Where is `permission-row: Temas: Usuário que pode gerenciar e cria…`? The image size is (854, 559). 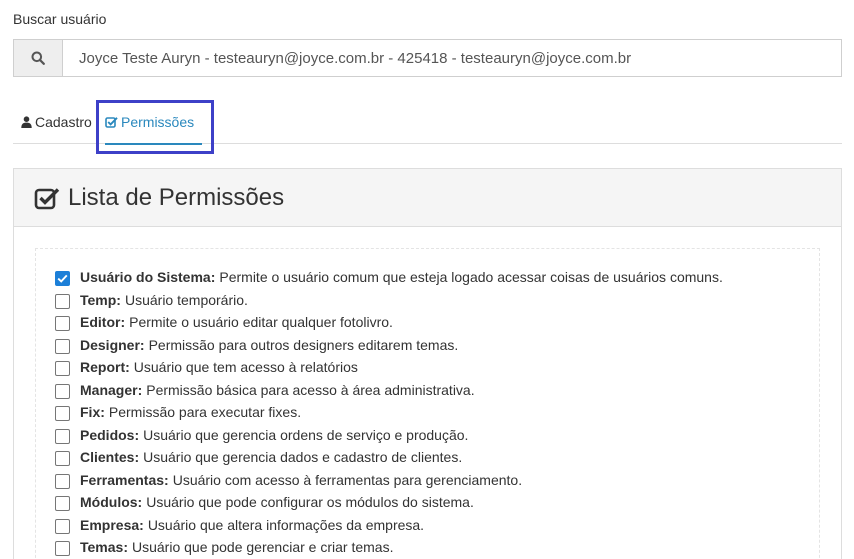
permission-row: Temas: Usuário que pode gerenciar e cria… is located at coordinates (389, 547).